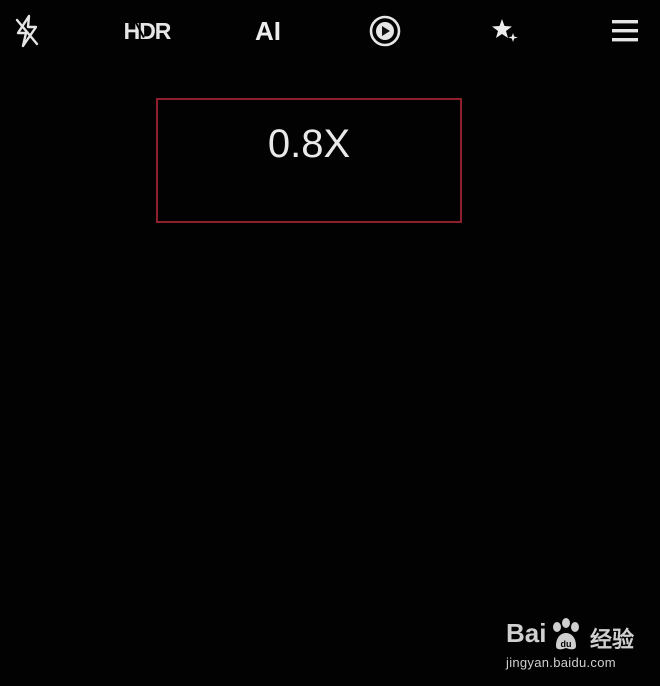  I want to click on hdr-toggle-button: HDR, so click(147, 31).